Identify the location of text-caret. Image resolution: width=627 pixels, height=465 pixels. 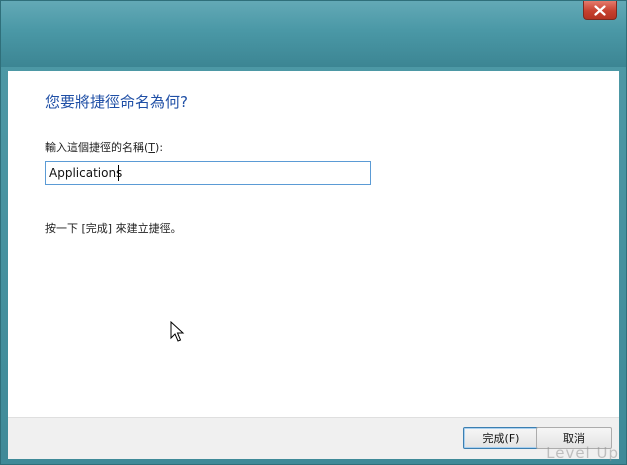
(118, 173).